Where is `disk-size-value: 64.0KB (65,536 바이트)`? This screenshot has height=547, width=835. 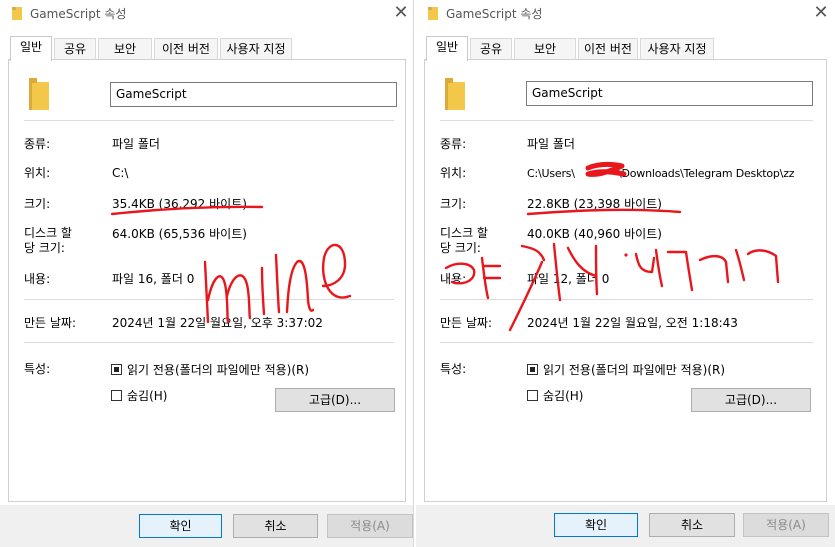
disk-size-value: 64.0KB (65,536 바이트) is located at coordinates (179, 234).